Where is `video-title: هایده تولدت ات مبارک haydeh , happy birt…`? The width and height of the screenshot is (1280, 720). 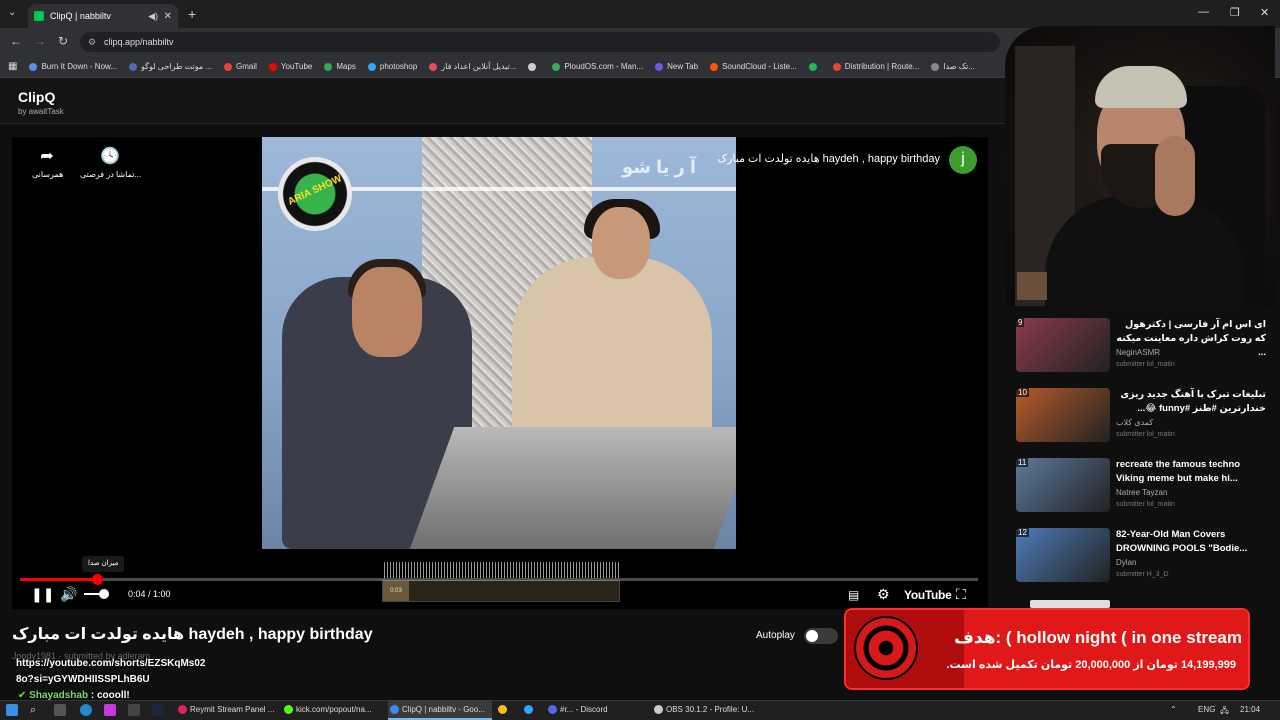 video-title: هایده تولدت ات مبارک haydeh , happy birt… is located at coordinates (192, 634).